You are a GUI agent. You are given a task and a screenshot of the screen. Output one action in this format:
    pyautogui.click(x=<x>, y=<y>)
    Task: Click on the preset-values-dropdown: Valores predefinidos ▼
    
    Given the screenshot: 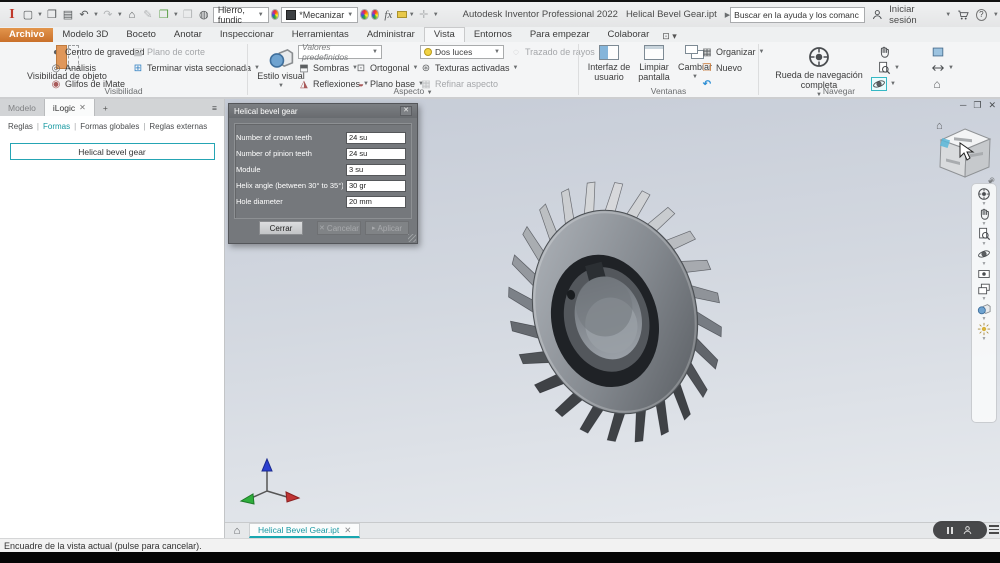 What is the action you would take?
    pyautogui.click(x=340, y=52)
    